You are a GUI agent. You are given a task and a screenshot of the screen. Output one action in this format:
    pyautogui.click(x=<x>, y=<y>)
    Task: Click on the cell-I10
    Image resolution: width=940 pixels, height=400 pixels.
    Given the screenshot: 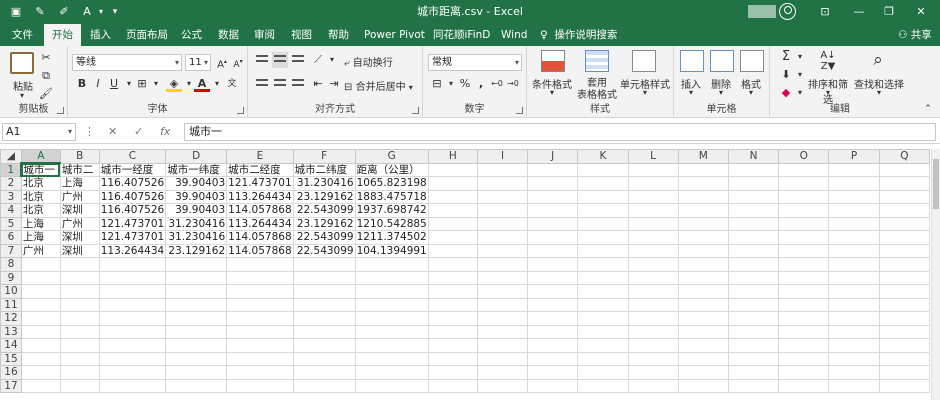 What is the action you would take?
    pyautogui.click(x=502, y=291)
    